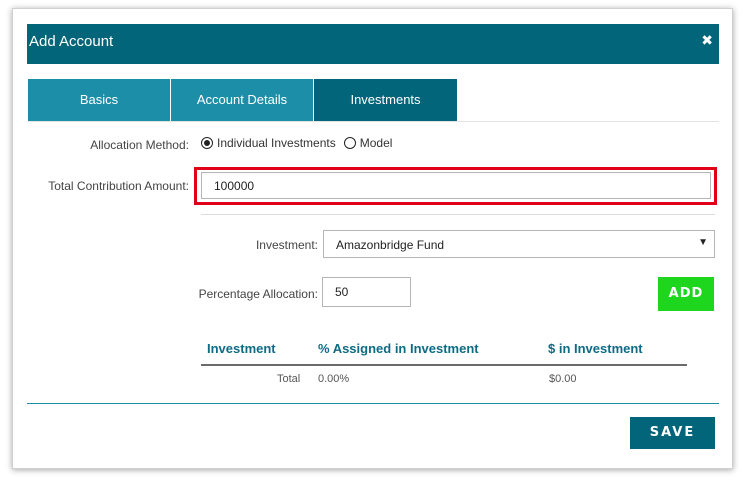 Image resolution: width=744 pixels, height=483 pixels. I want to click on tab-divider, so click(373, 121).